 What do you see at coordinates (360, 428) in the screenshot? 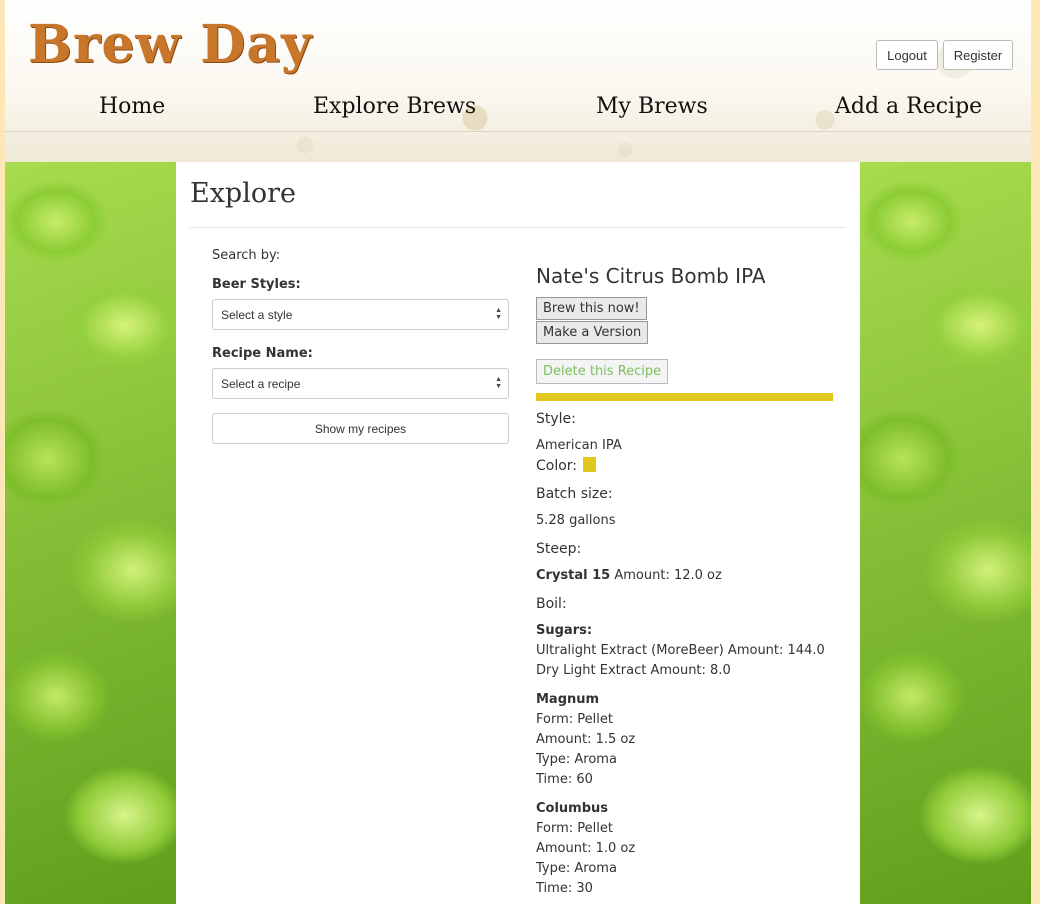
I see `show-my-recipes-button: Show my recipes` at bounding box center [360, 428].